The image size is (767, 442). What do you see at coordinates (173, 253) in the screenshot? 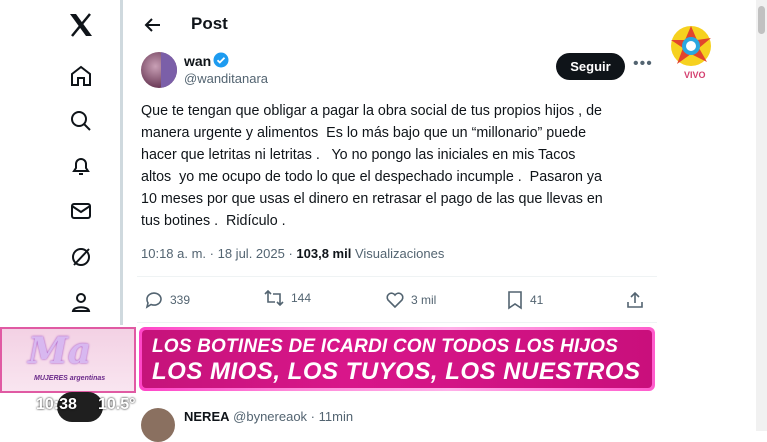
I see `post-time: 10:18 a. m.` at bounding box center [173, 253].